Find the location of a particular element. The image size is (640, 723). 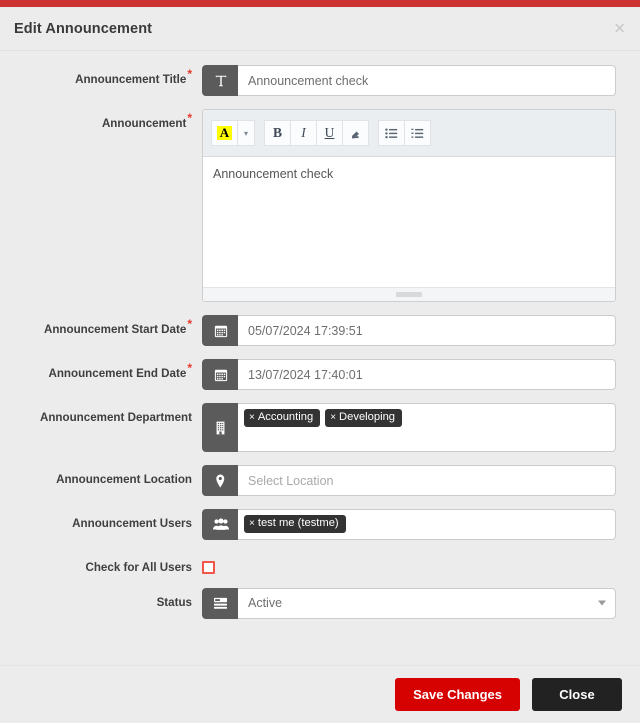

end-date-input: 13/07/2024 17:40:01 is located at coordinates (427, 374).